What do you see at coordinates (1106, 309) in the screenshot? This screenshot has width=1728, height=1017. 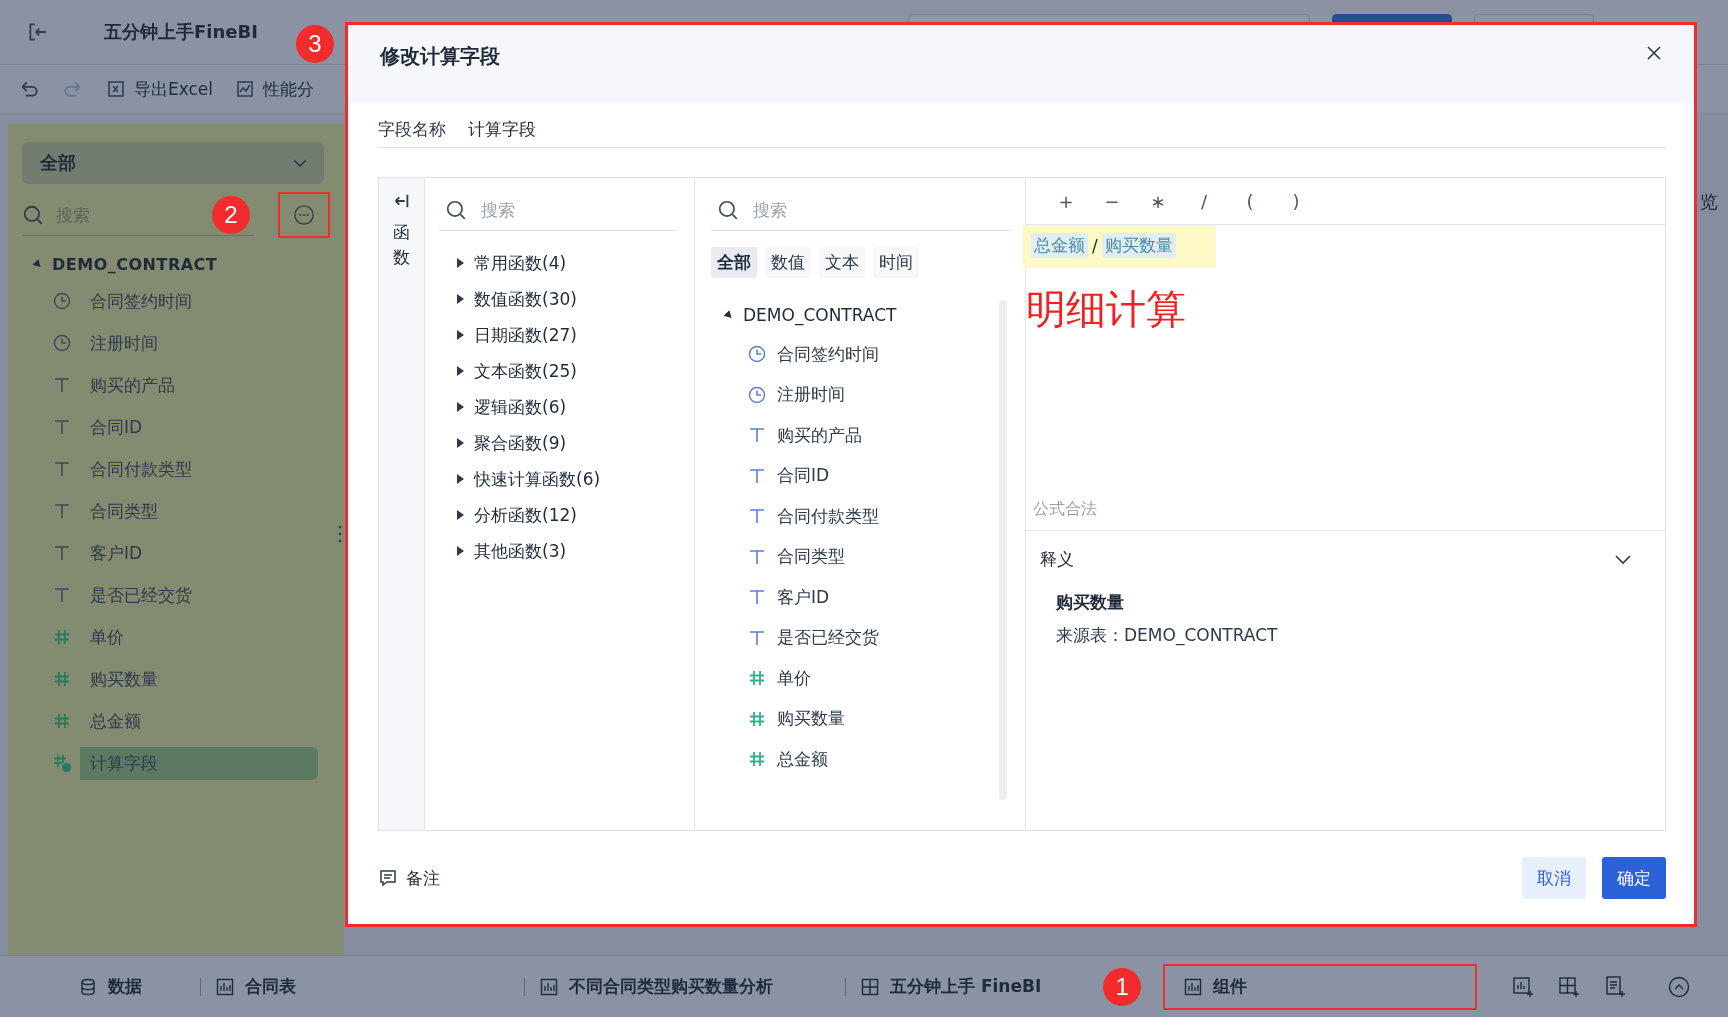 I see `annotation-text: 明细计算` at bounding box center [1106, 309].